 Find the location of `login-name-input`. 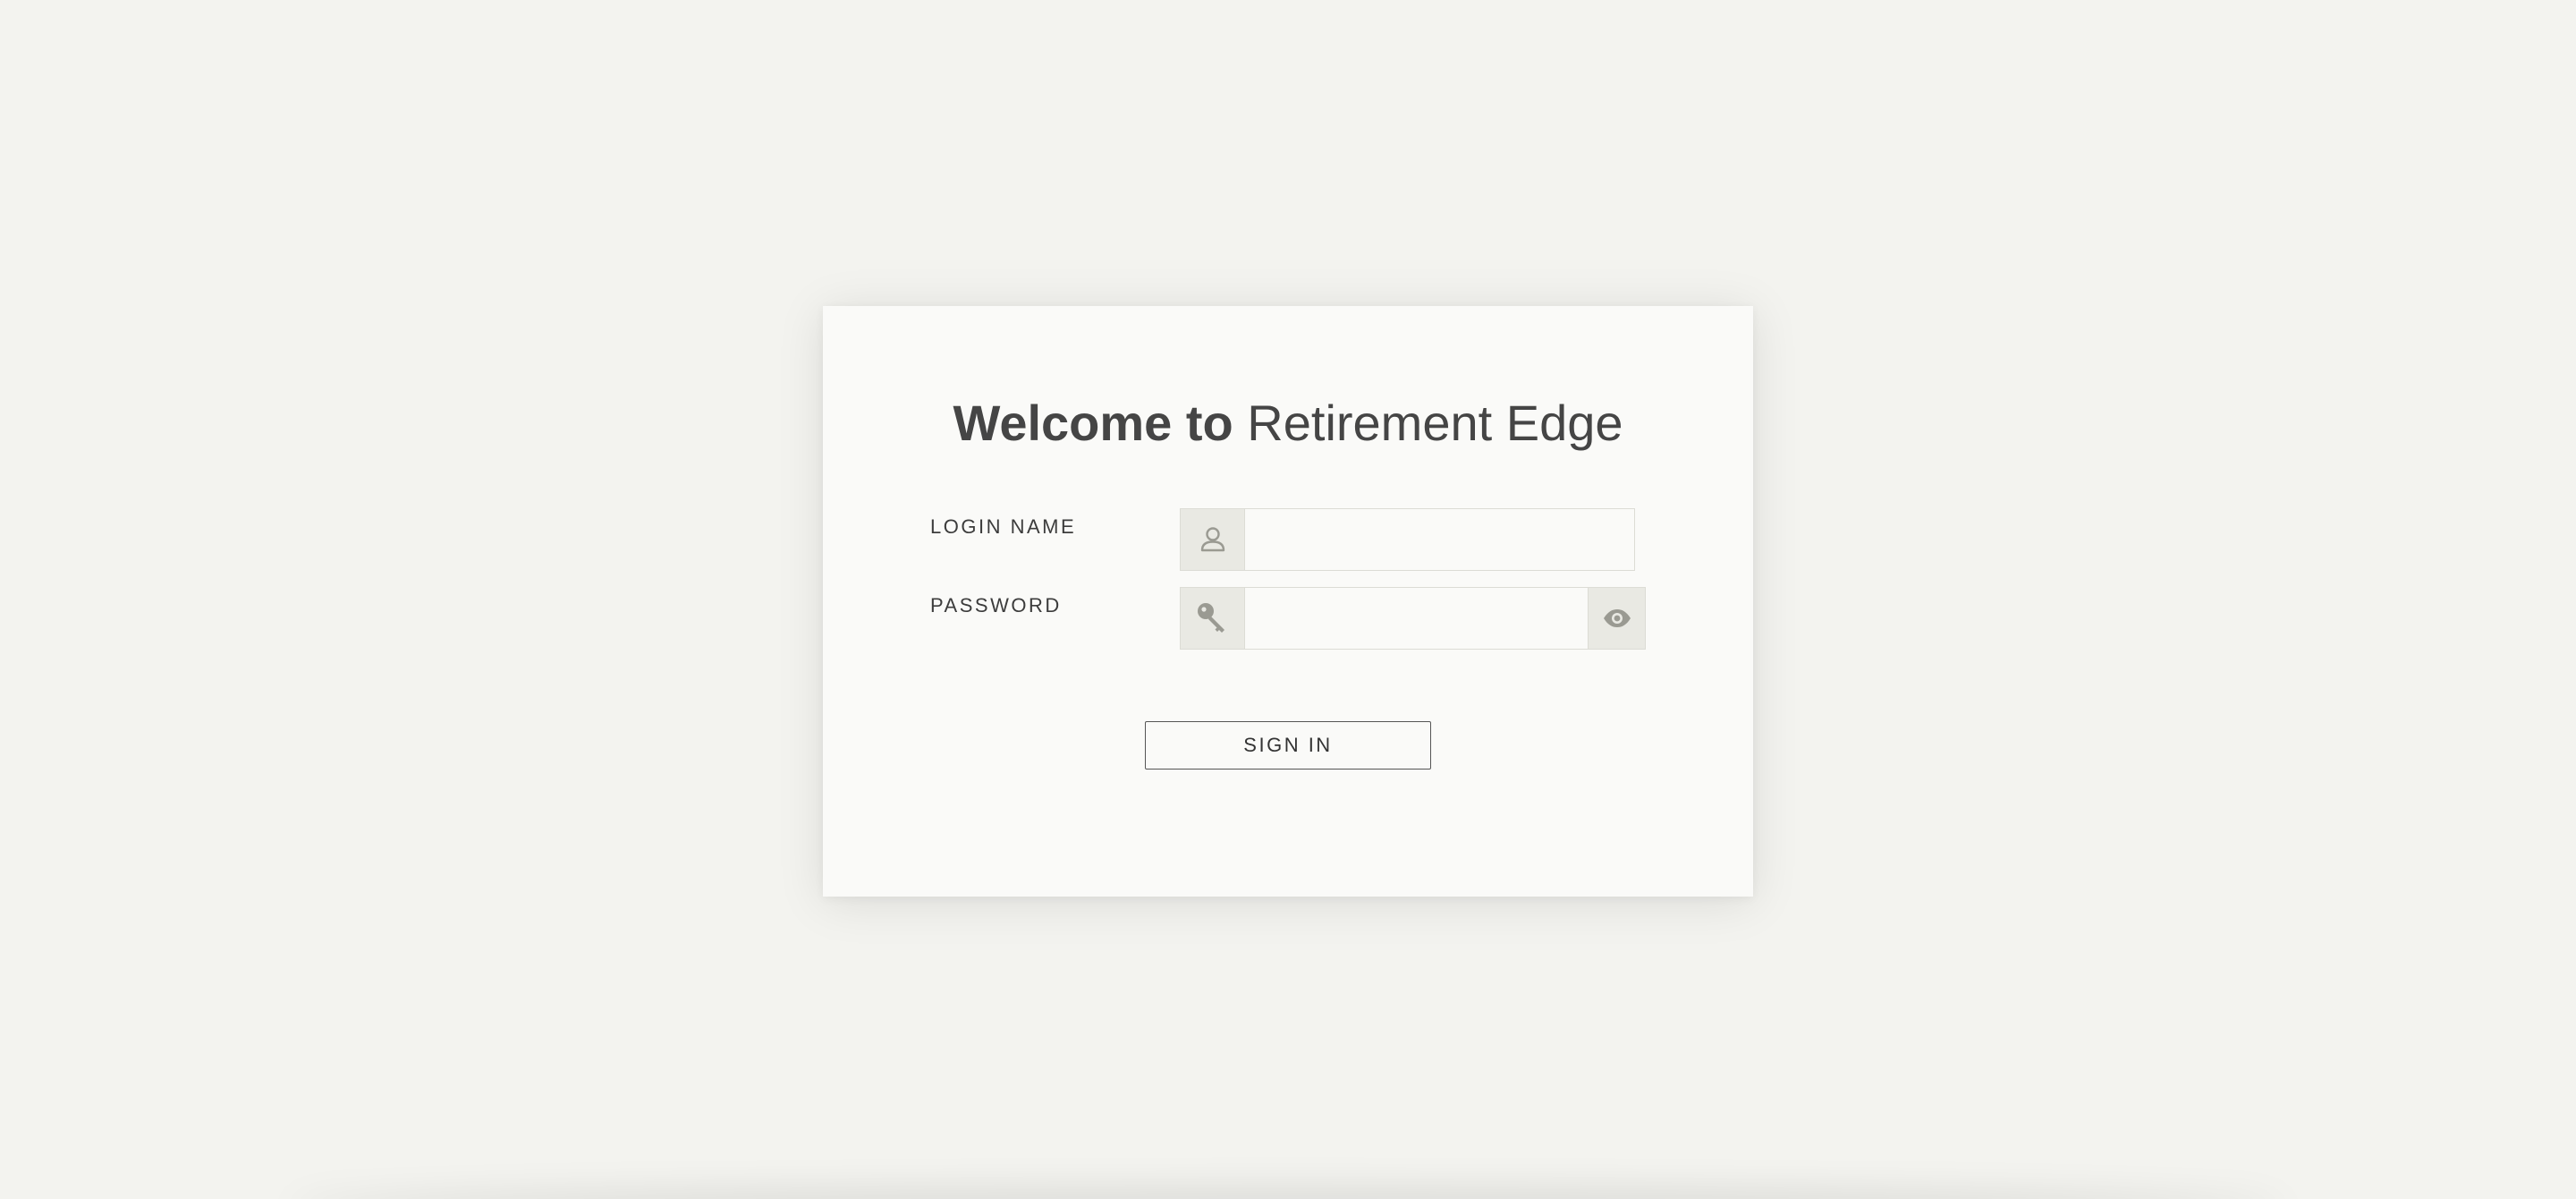

login-name-input is located at coordinates (1440, 539).